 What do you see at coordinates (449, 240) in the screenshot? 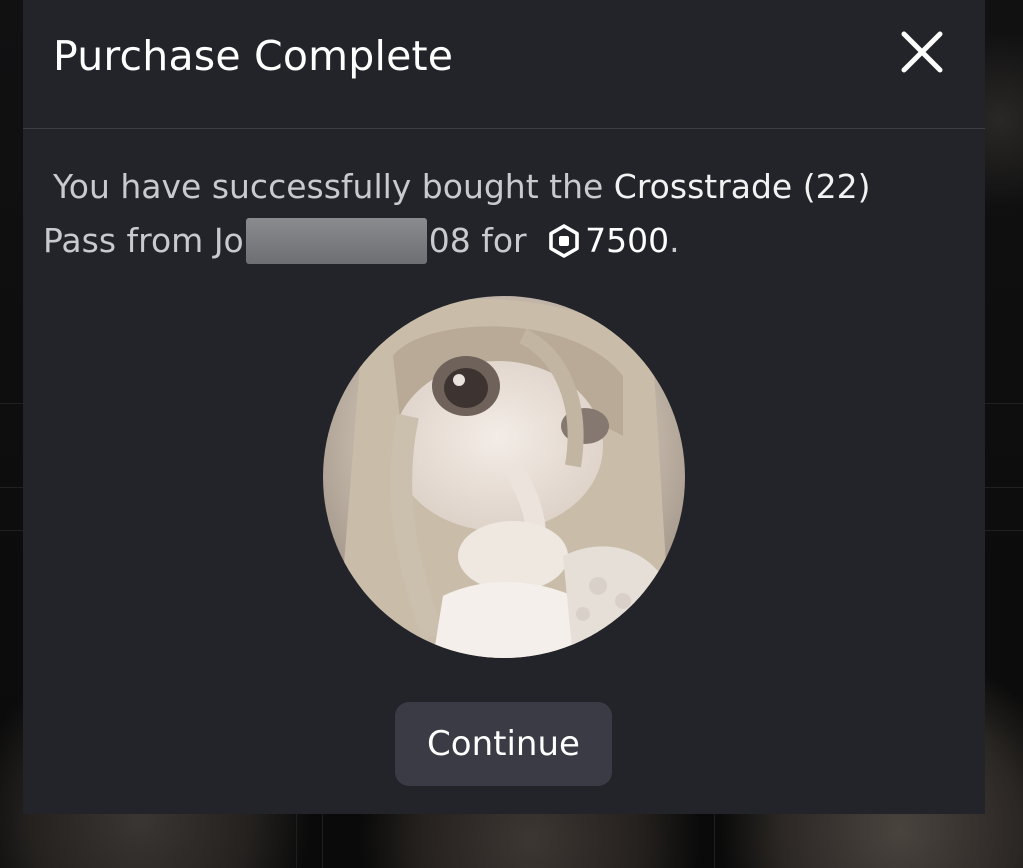
I see `seller-name-end: 08` at bounding box center [449, 240].